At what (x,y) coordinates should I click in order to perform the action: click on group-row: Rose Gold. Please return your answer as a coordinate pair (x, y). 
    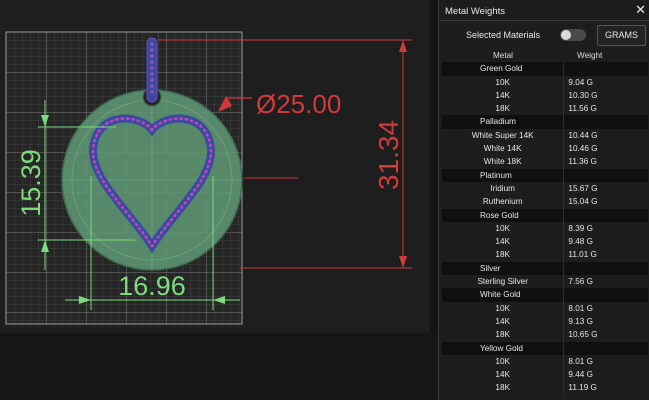
    Looking at the image, I should click on (545, 215).